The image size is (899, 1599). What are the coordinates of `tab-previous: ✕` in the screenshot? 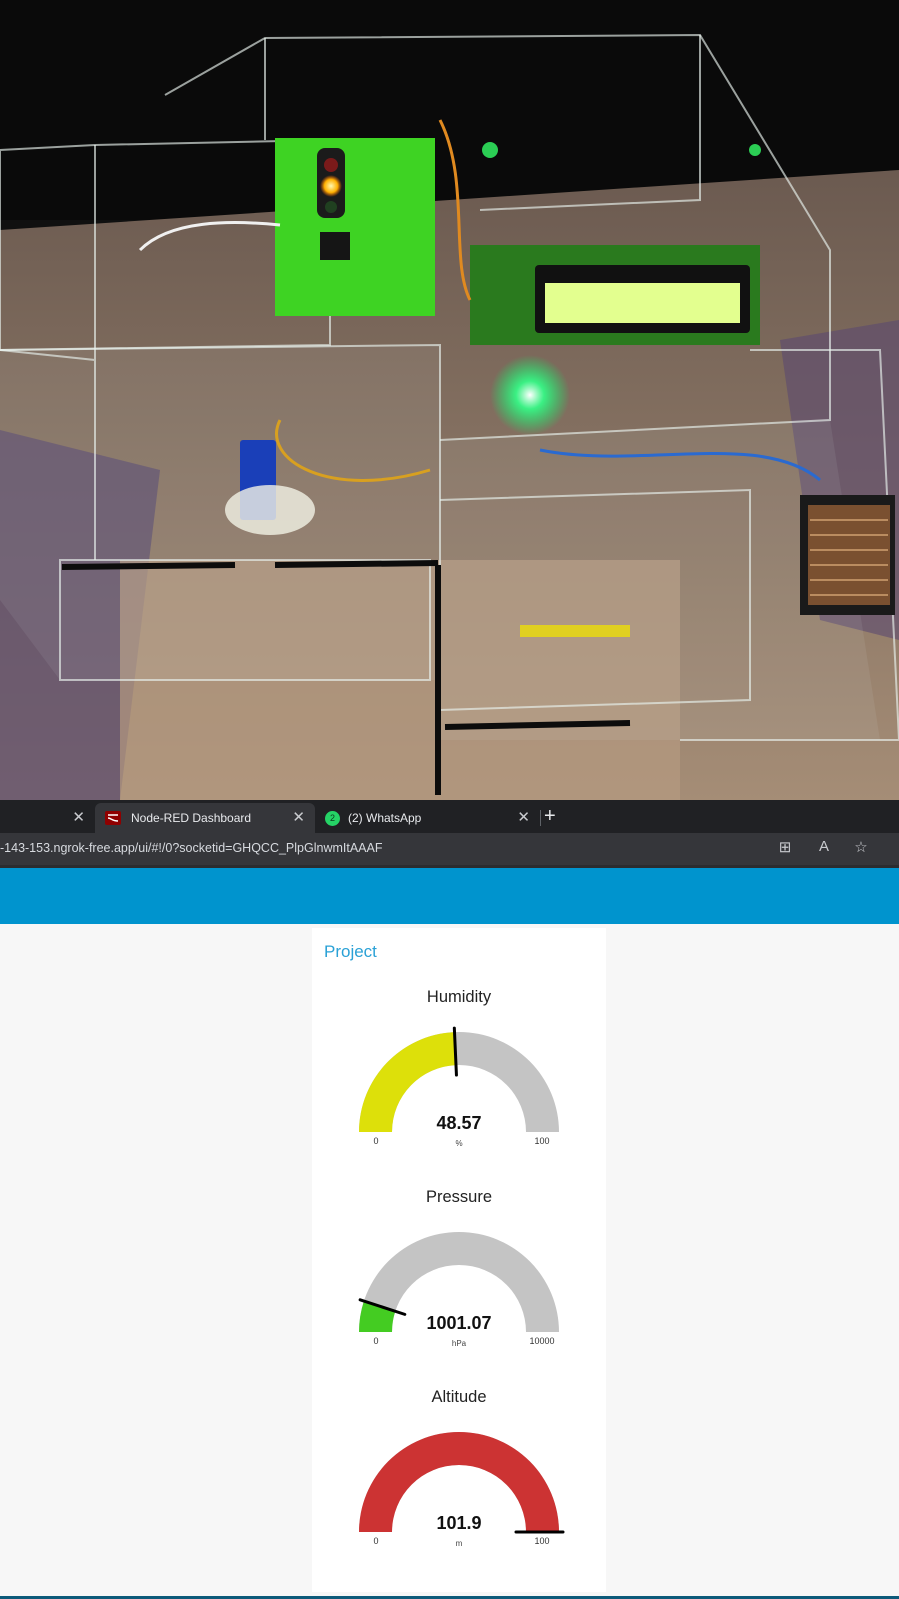 It's located at (47, 818).